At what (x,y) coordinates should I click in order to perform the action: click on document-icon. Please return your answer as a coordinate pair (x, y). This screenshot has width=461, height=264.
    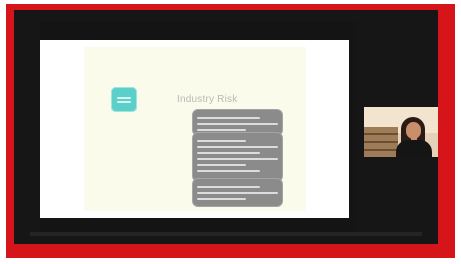
    Looking at the image, I should click on (124, 99).